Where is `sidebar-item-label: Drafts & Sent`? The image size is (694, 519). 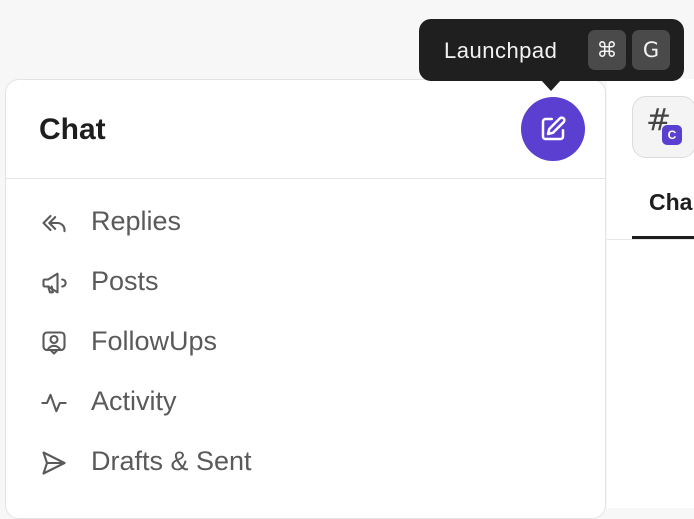
sidebar-item-label: Drafts & Sent is located at coordinates (171, 461).